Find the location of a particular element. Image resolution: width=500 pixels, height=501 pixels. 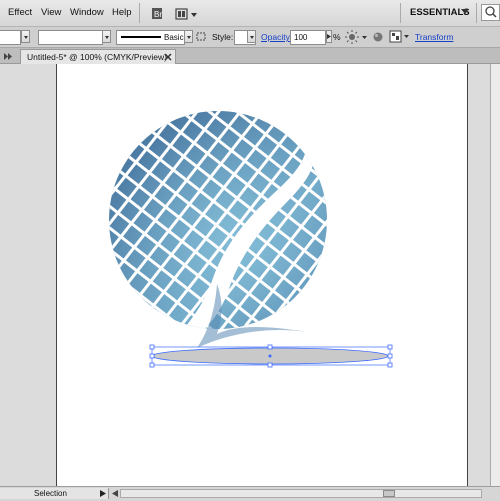

handle-bottom-center is located at coordinates (270, 365).